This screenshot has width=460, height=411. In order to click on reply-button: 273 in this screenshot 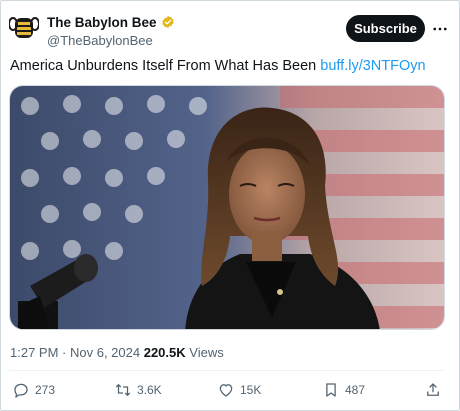, I will do `click(33, 390)`.